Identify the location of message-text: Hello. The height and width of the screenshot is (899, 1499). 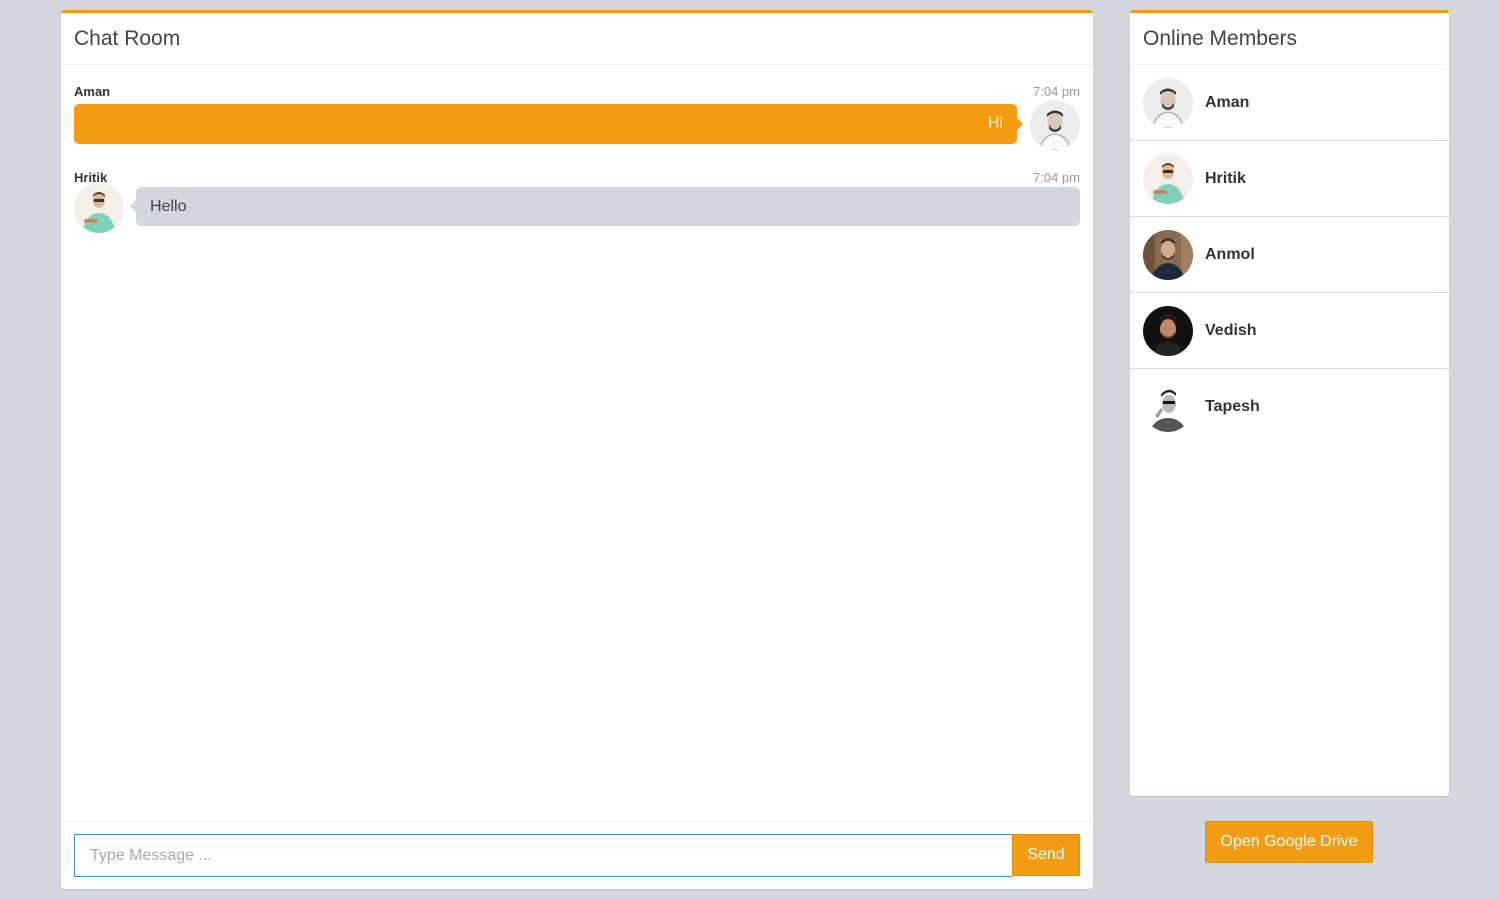
(168, 206).